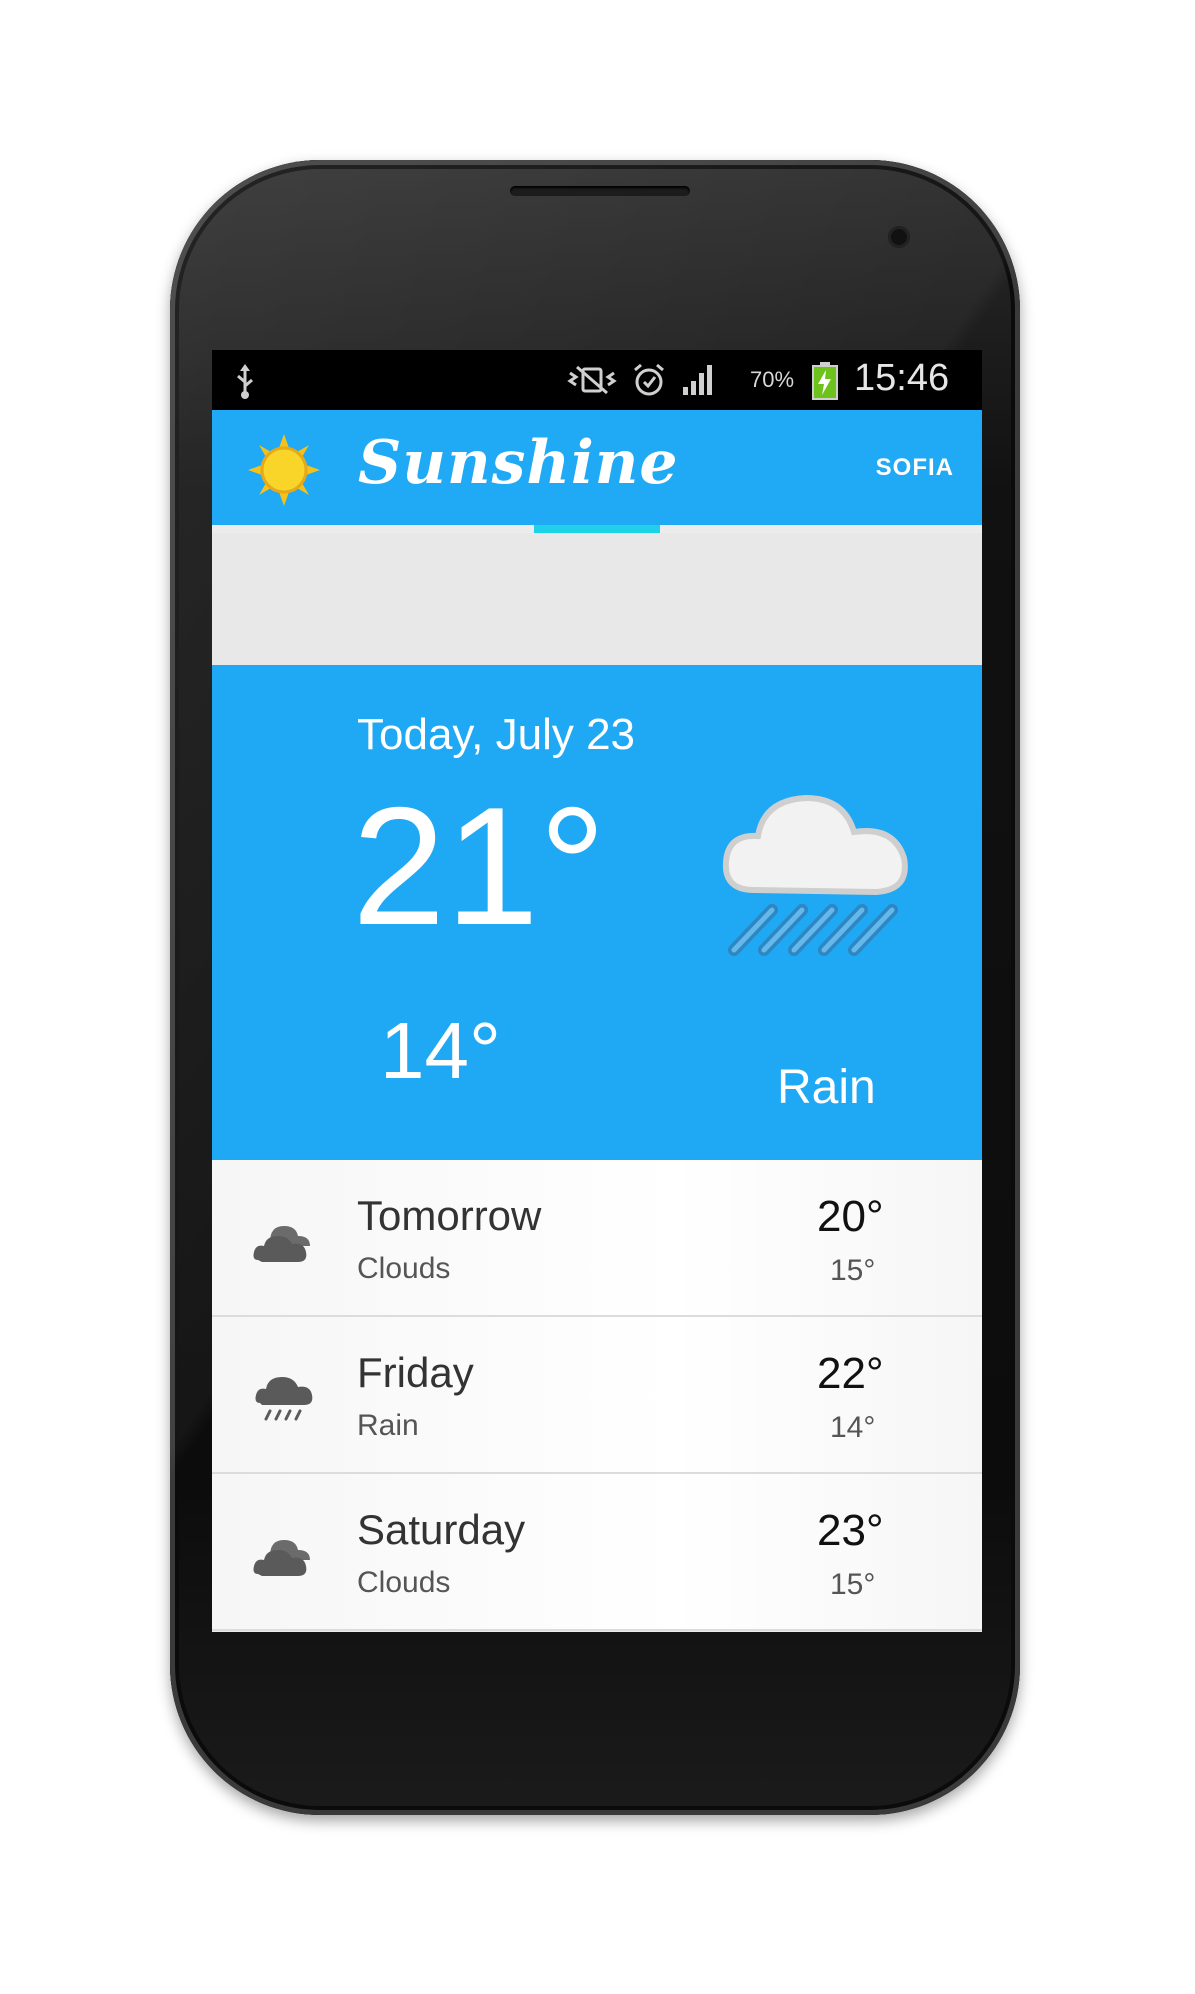 Image resolution: width=1195 pixels, height=1994 pixels. I want to click on today-date: Today, July 23, so click(496, 734).